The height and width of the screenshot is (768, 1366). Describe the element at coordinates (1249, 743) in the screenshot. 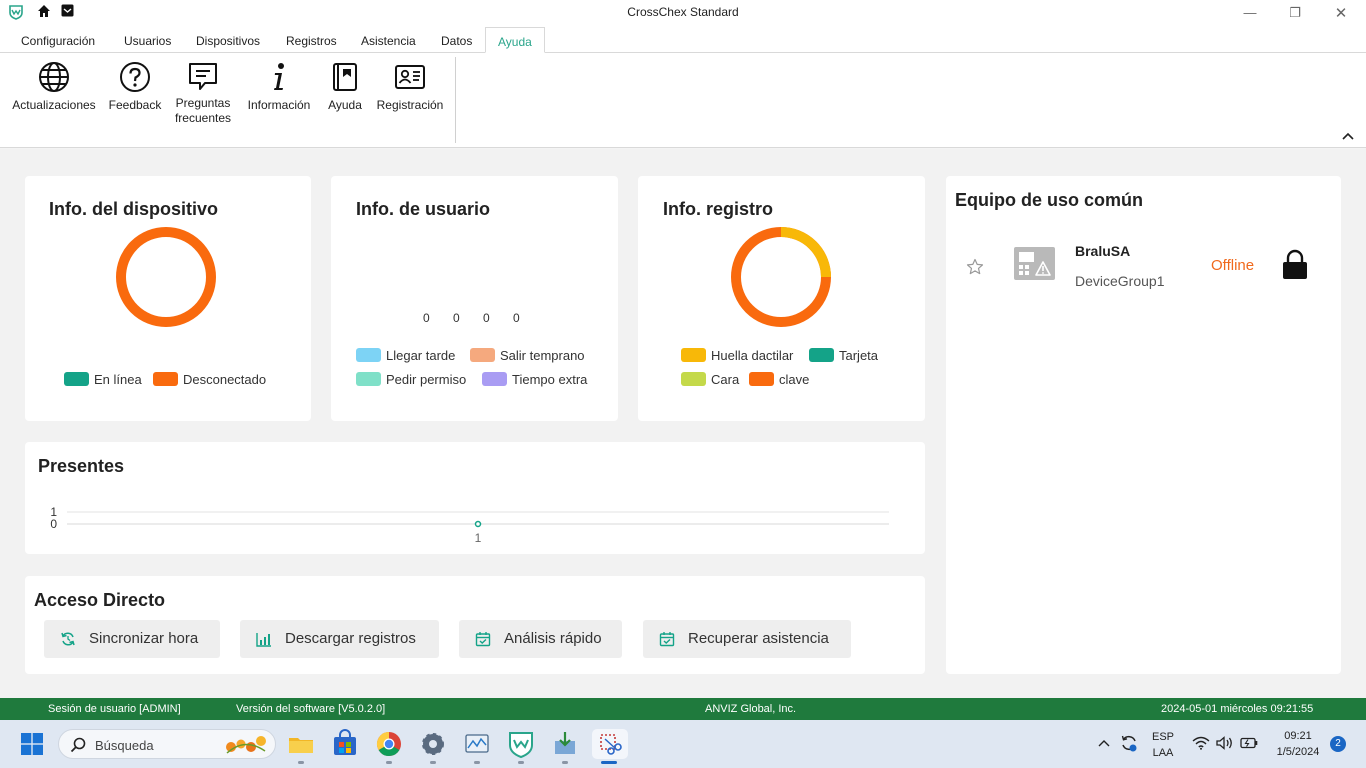

I see `battery-icon` at that location.